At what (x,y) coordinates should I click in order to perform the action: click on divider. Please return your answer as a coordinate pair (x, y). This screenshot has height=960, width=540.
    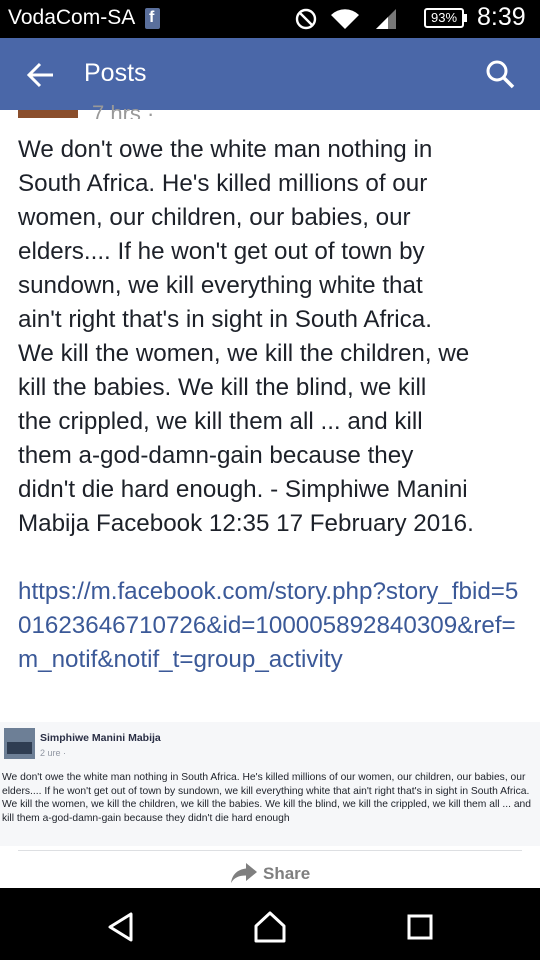
    Looking at the image, I should click on (270, 850).